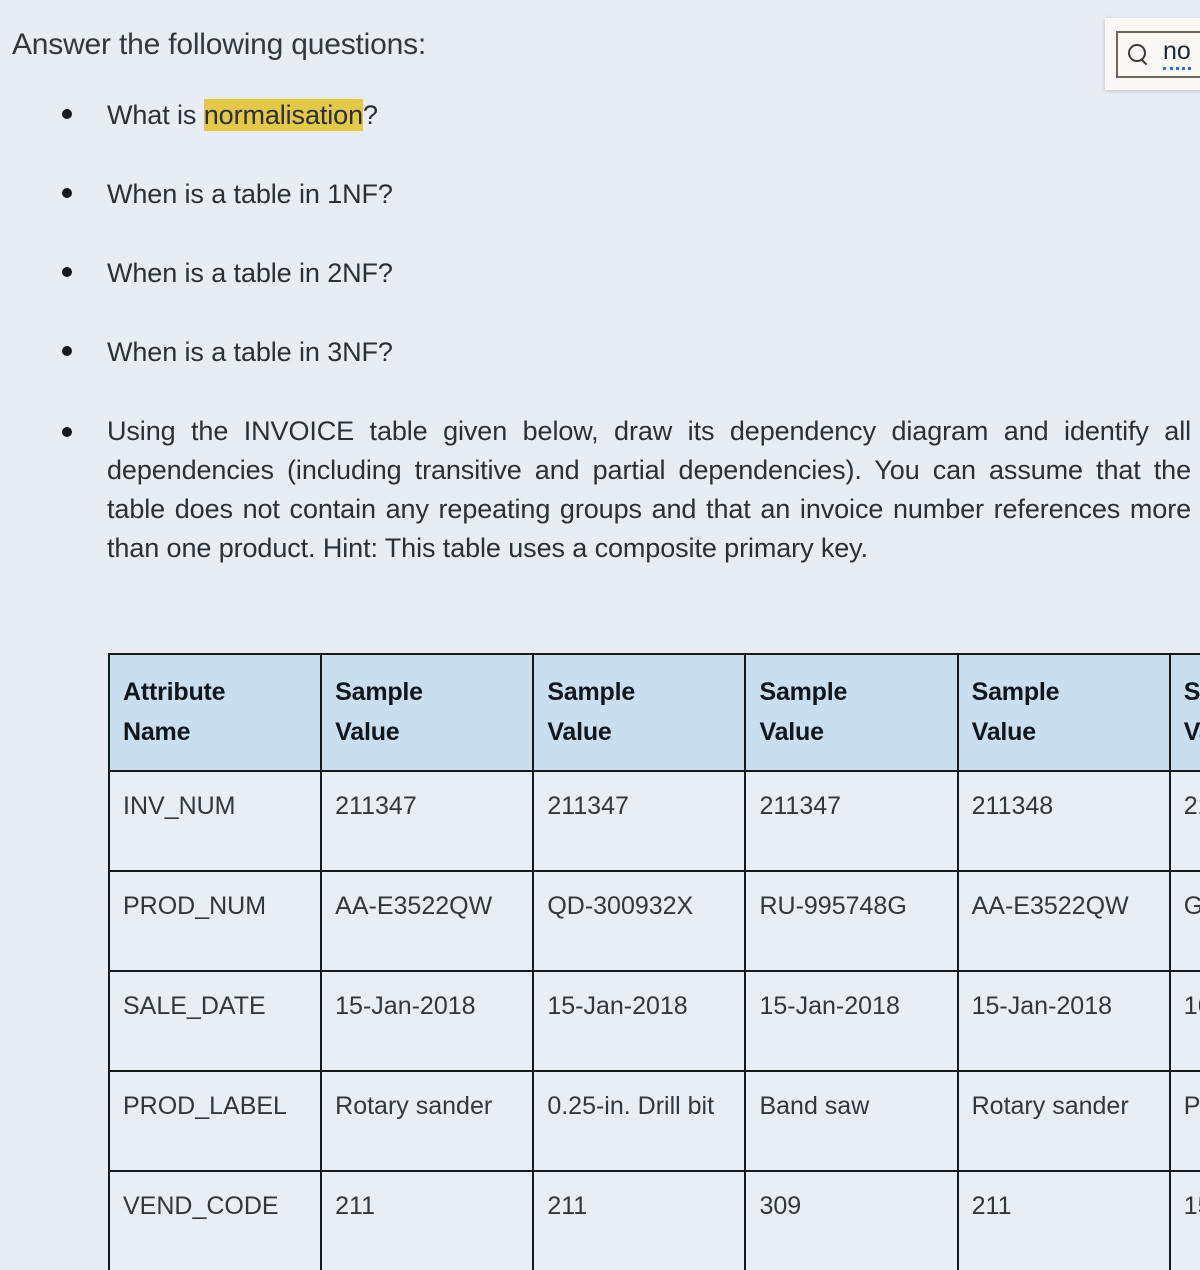 This screenshot has height=1270, width=1200. I want to click on search-input-value: no, so click(1177, 54).